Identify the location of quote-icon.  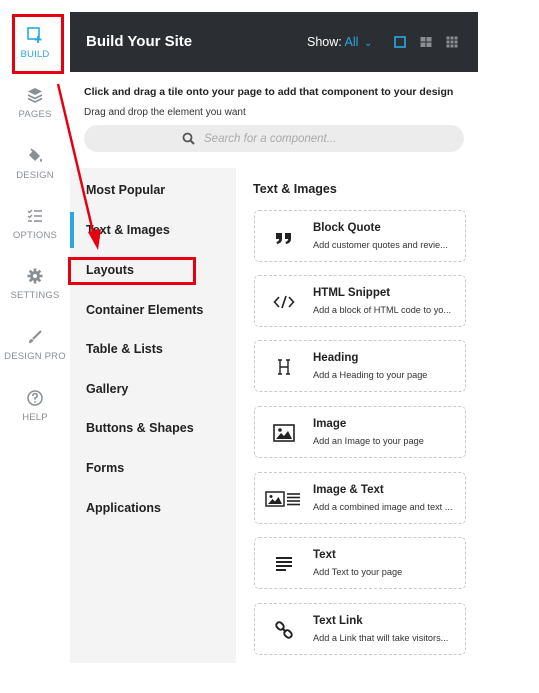
(284, 237).